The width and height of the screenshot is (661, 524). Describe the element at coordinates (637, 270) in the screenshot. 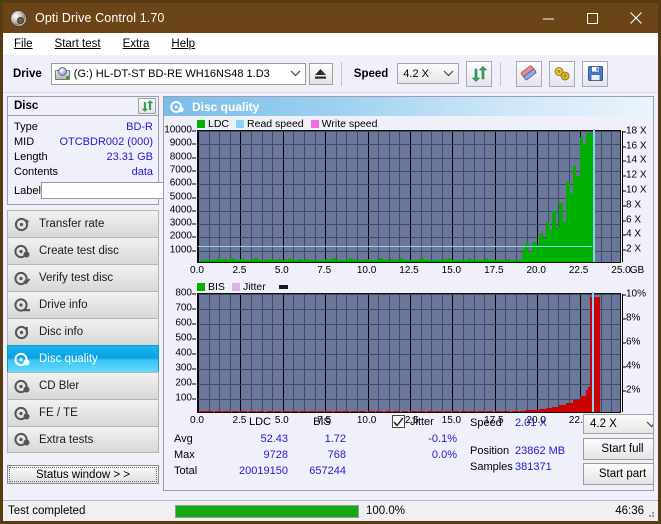

I see `x-axis-label: GB` at that location.